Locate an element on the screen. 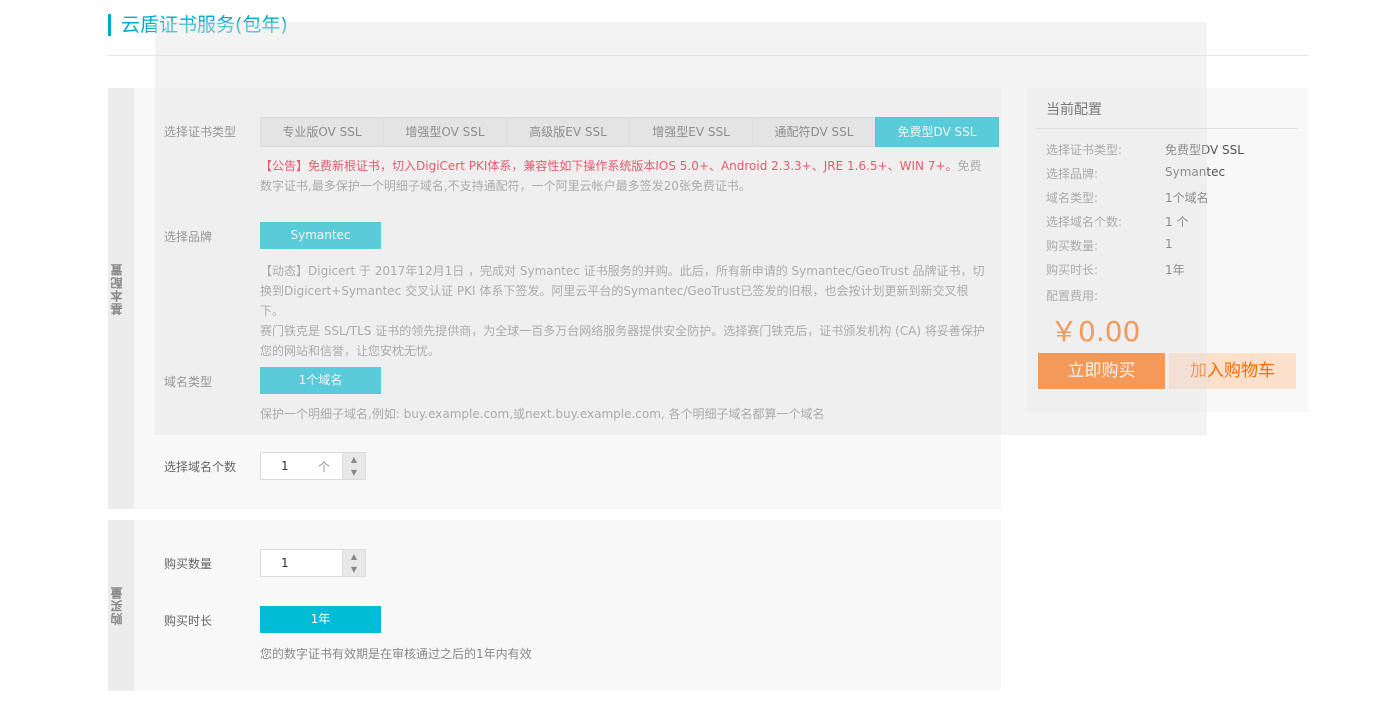 The image size is (1389, 720). quantity-input is located at coordinates (296, 563).